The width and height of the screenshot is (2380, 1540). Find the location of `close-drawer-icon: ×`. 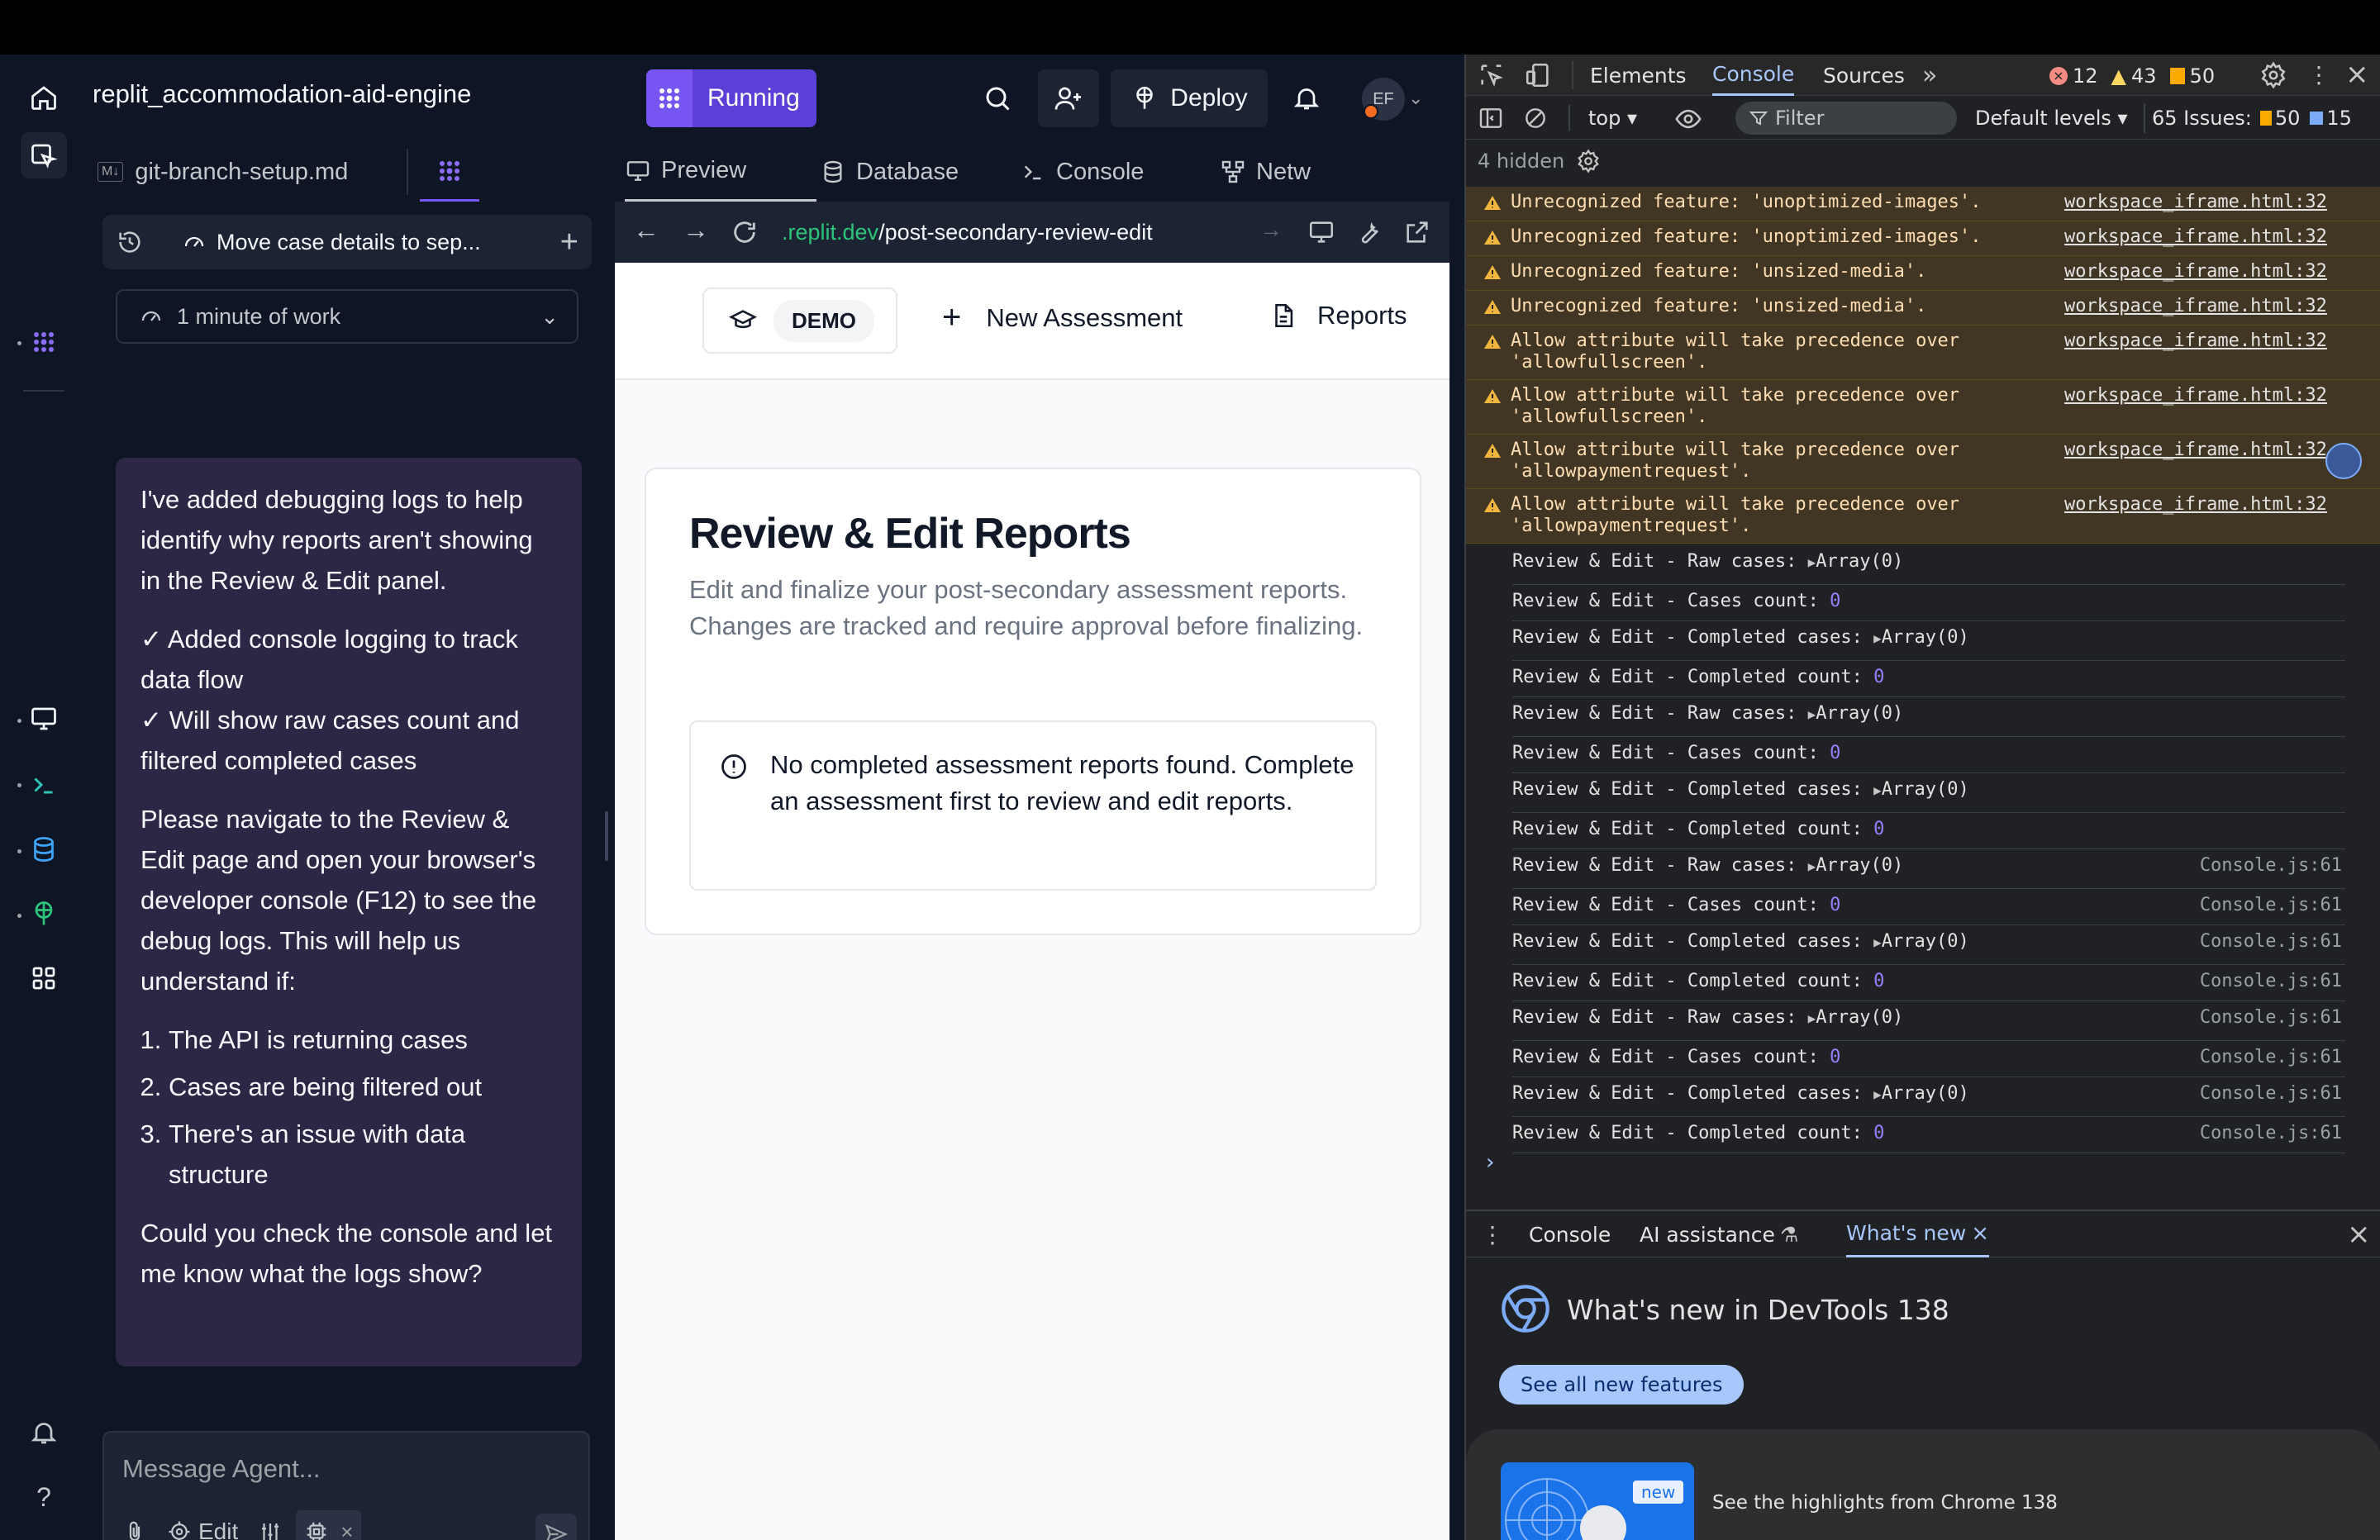

close-drawer-icon: × is located at coordinates (2359, 1234).